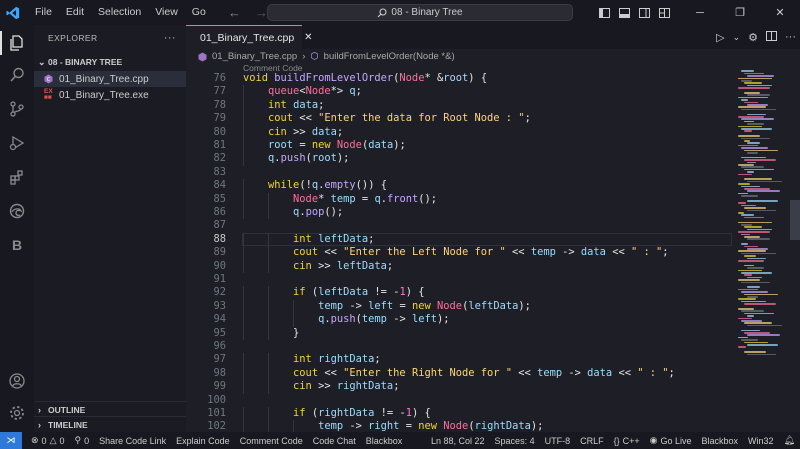  I want to click on restore-button: ❐, so click(740, 12).